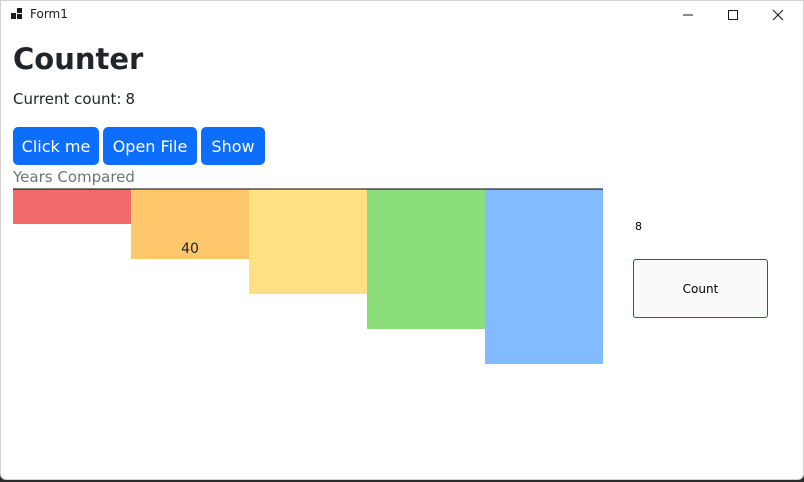  I want to click on chart-data-label-2: 40, so click(190, 249).